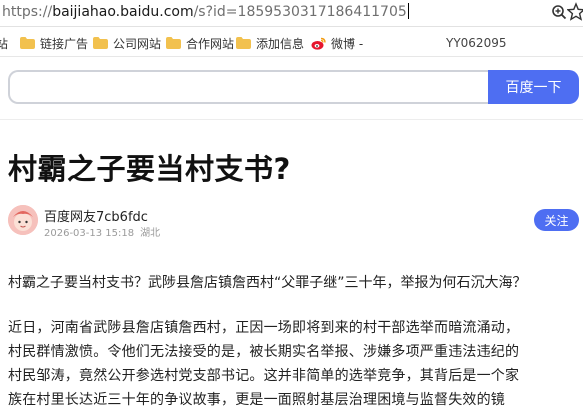 This screenshot has height=414, width=583. I want to click on url-path: /s?id=1859530317186411705, so click(300, 12).